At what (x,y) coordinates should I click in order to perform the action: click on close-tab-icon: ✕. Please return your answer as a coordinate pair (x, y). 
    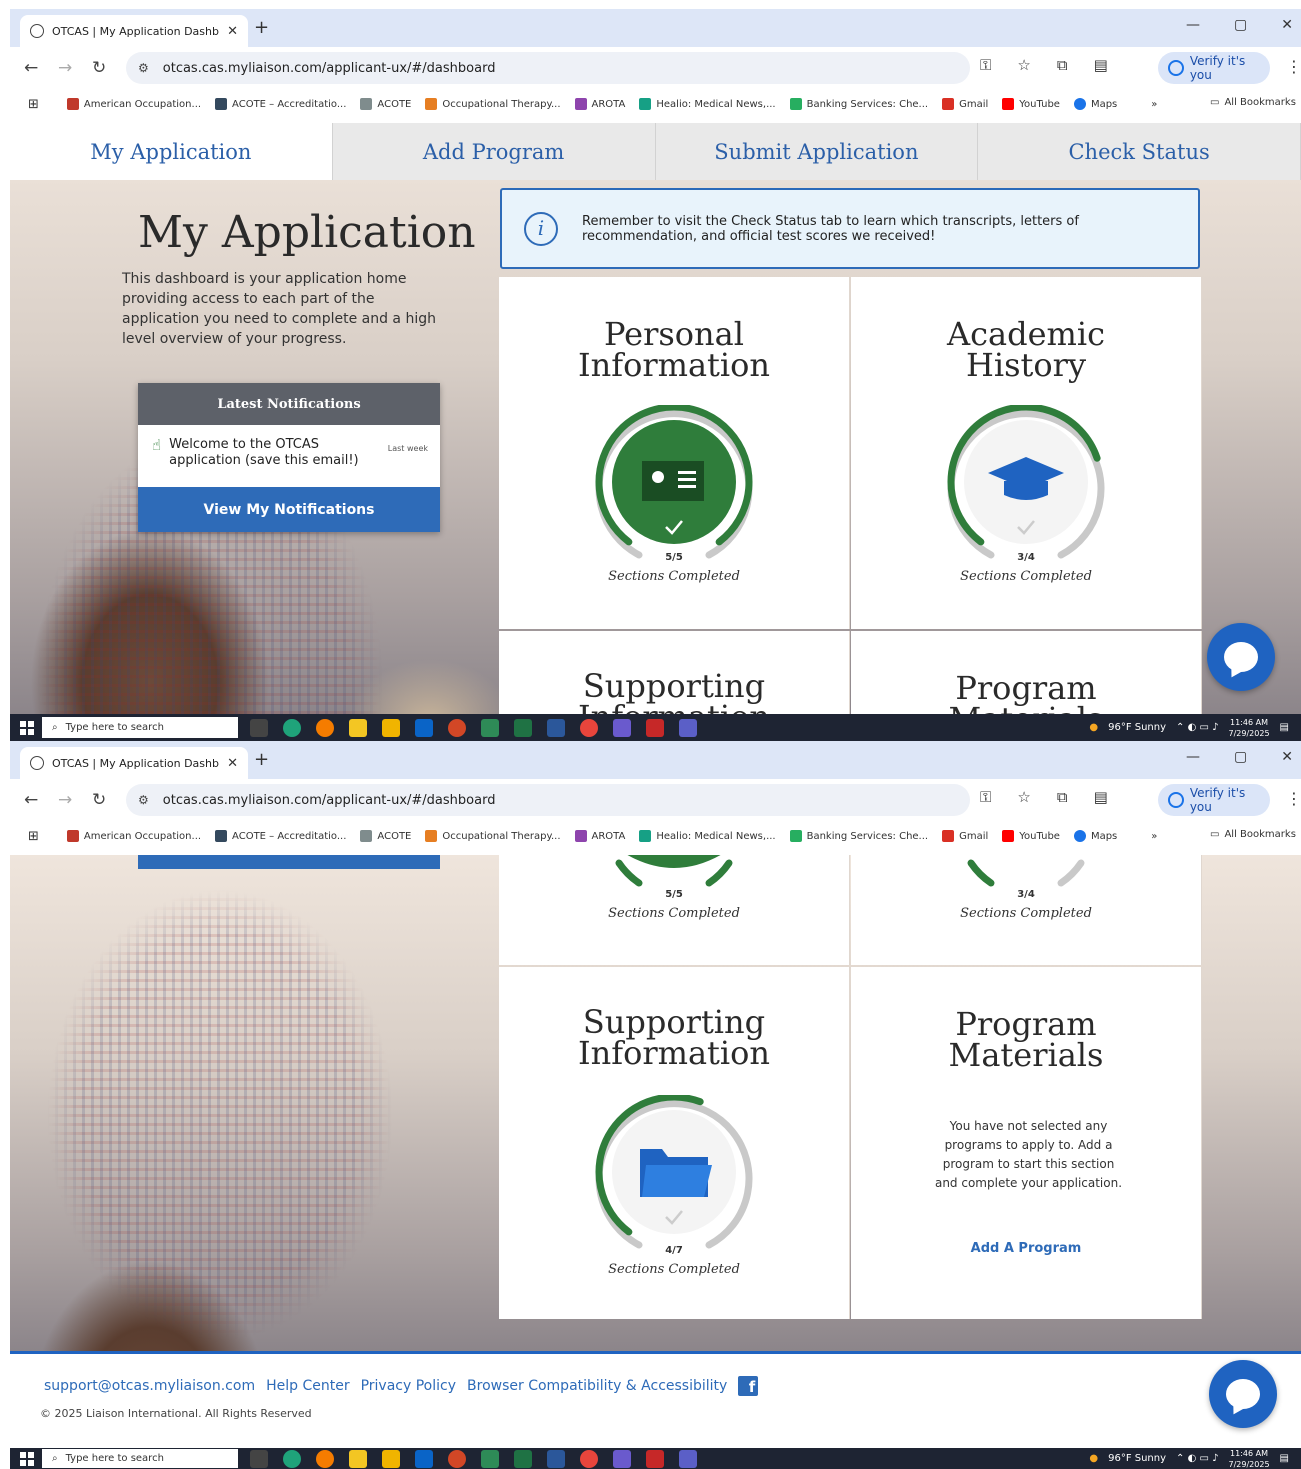
    Looking at the image, I should click on (232, 763).